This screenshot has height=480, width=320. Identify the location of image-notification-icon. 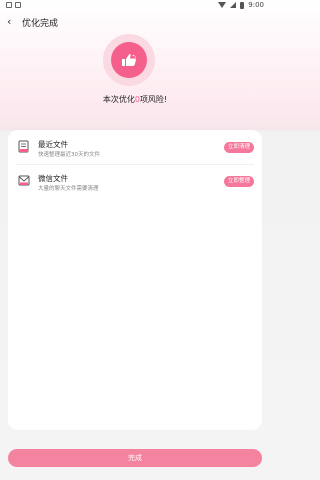
(9, 5).